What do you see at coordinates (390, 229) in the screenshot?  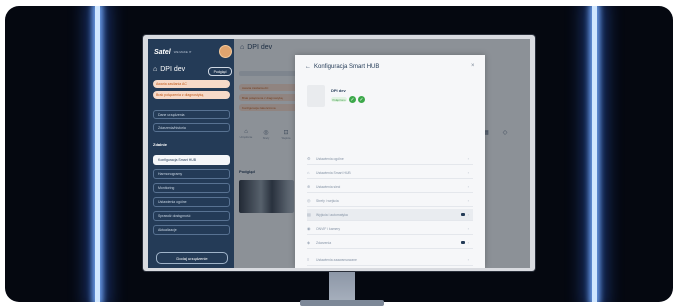 I see `settings-row-onvif: ◉ ONVIF i kamery ›` at bounding box center [390, 229].